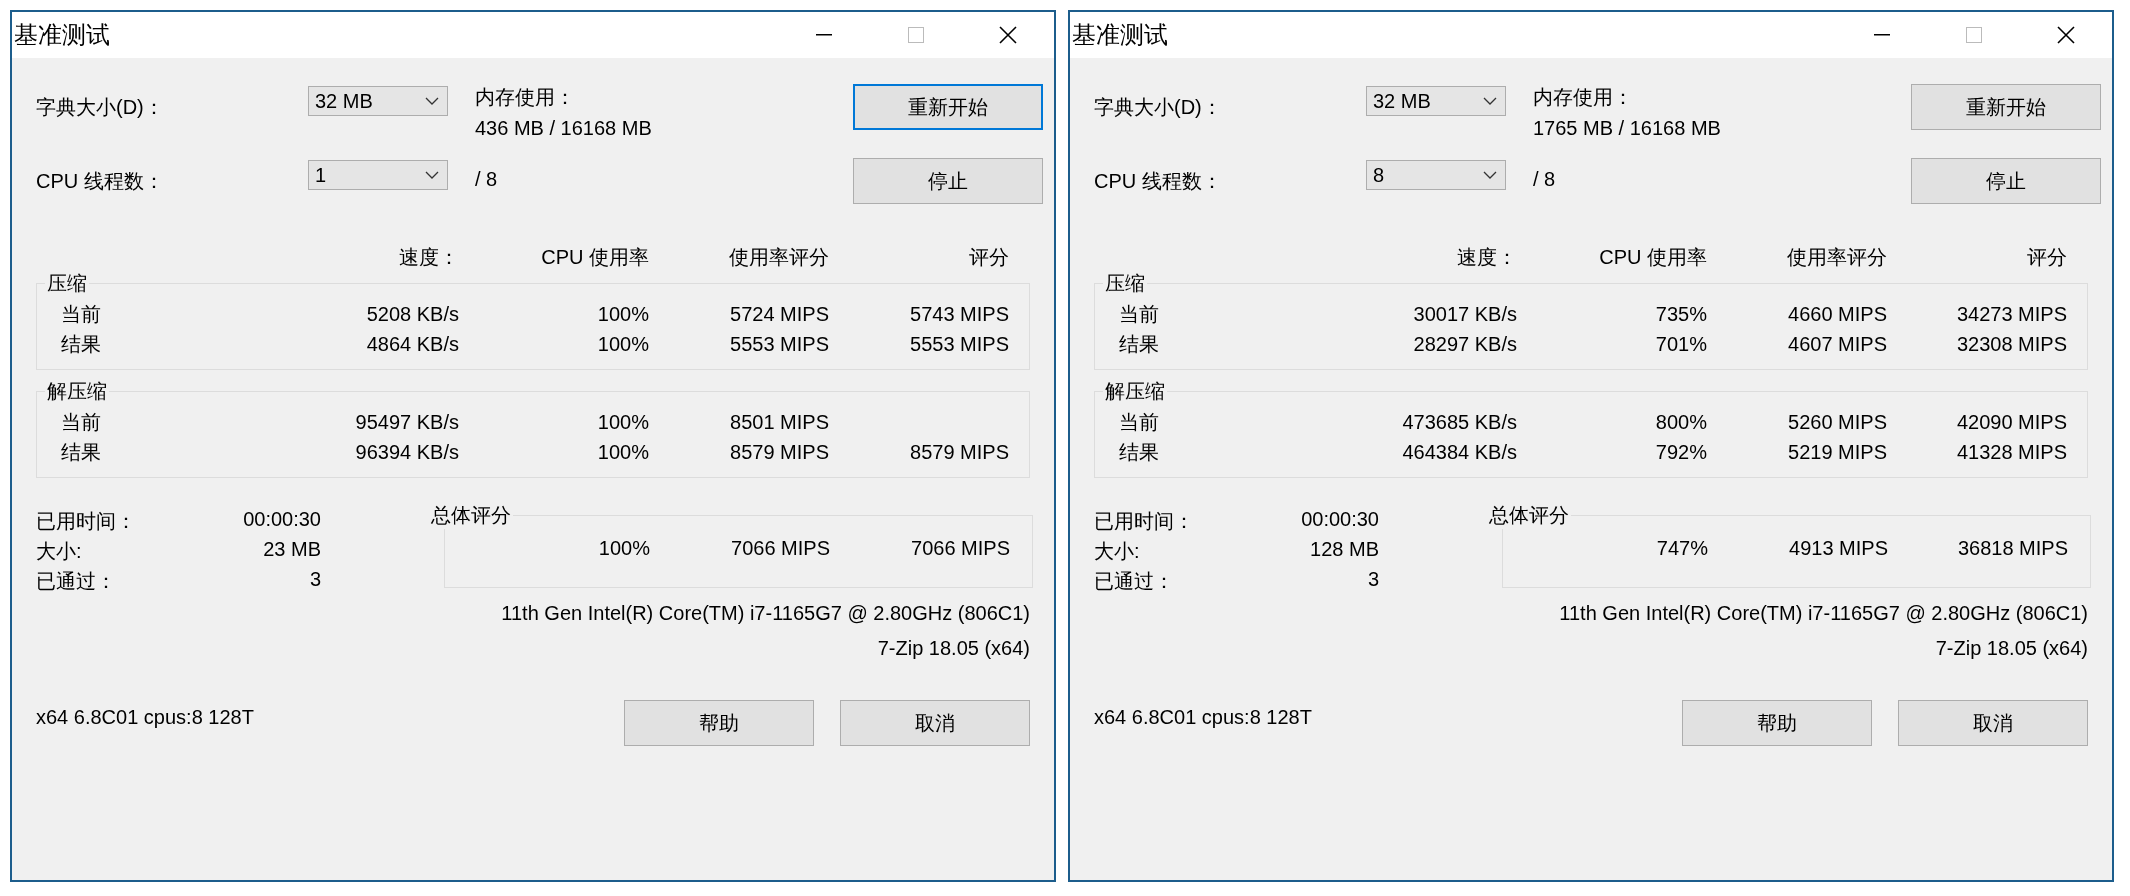  What do you see at coordinates (1680, 344) in the screenshot?
I see `cpu-usage-value: 701%` at bounding box center [1680, 344].